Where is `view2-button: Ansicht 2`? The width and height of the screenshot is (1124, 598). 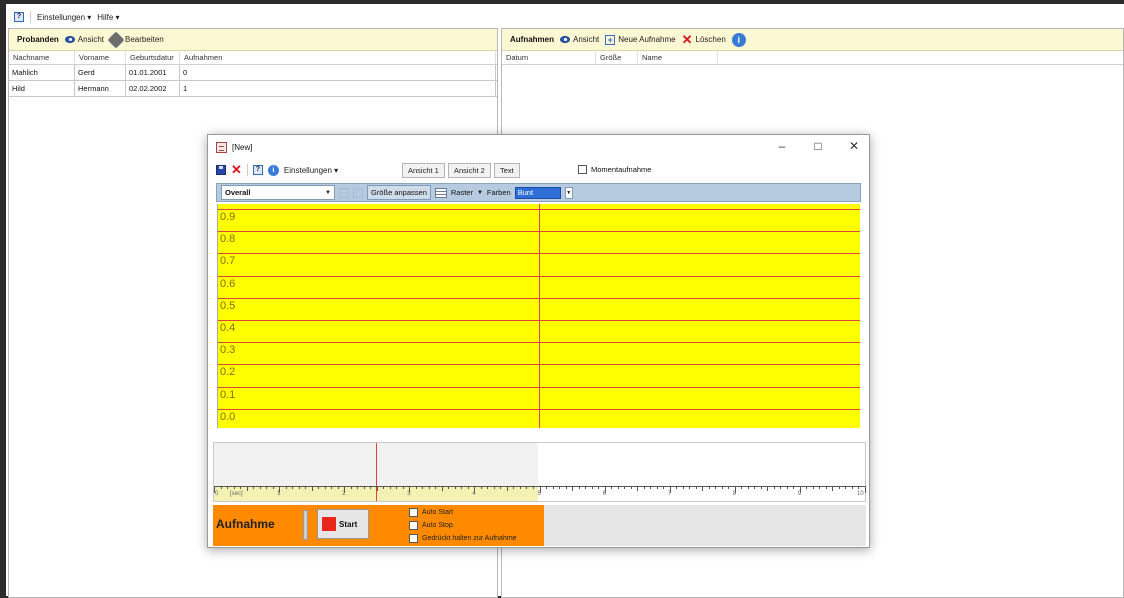
view2-button: Ansicht 2 is located at coordinates (469, 170).